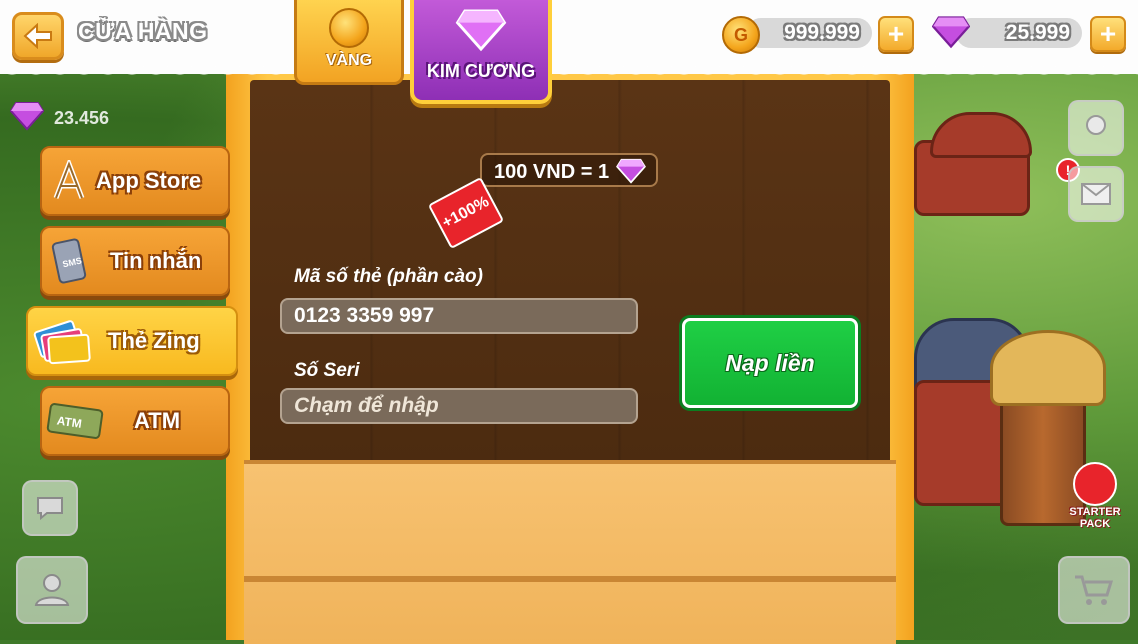 The height and width of the screenshot is (644, 1138). What do you see at coordinates (459, 316) in the screenshot?
I see `card-code-input: 0123 3359 997` at bounding box center [459, 316].